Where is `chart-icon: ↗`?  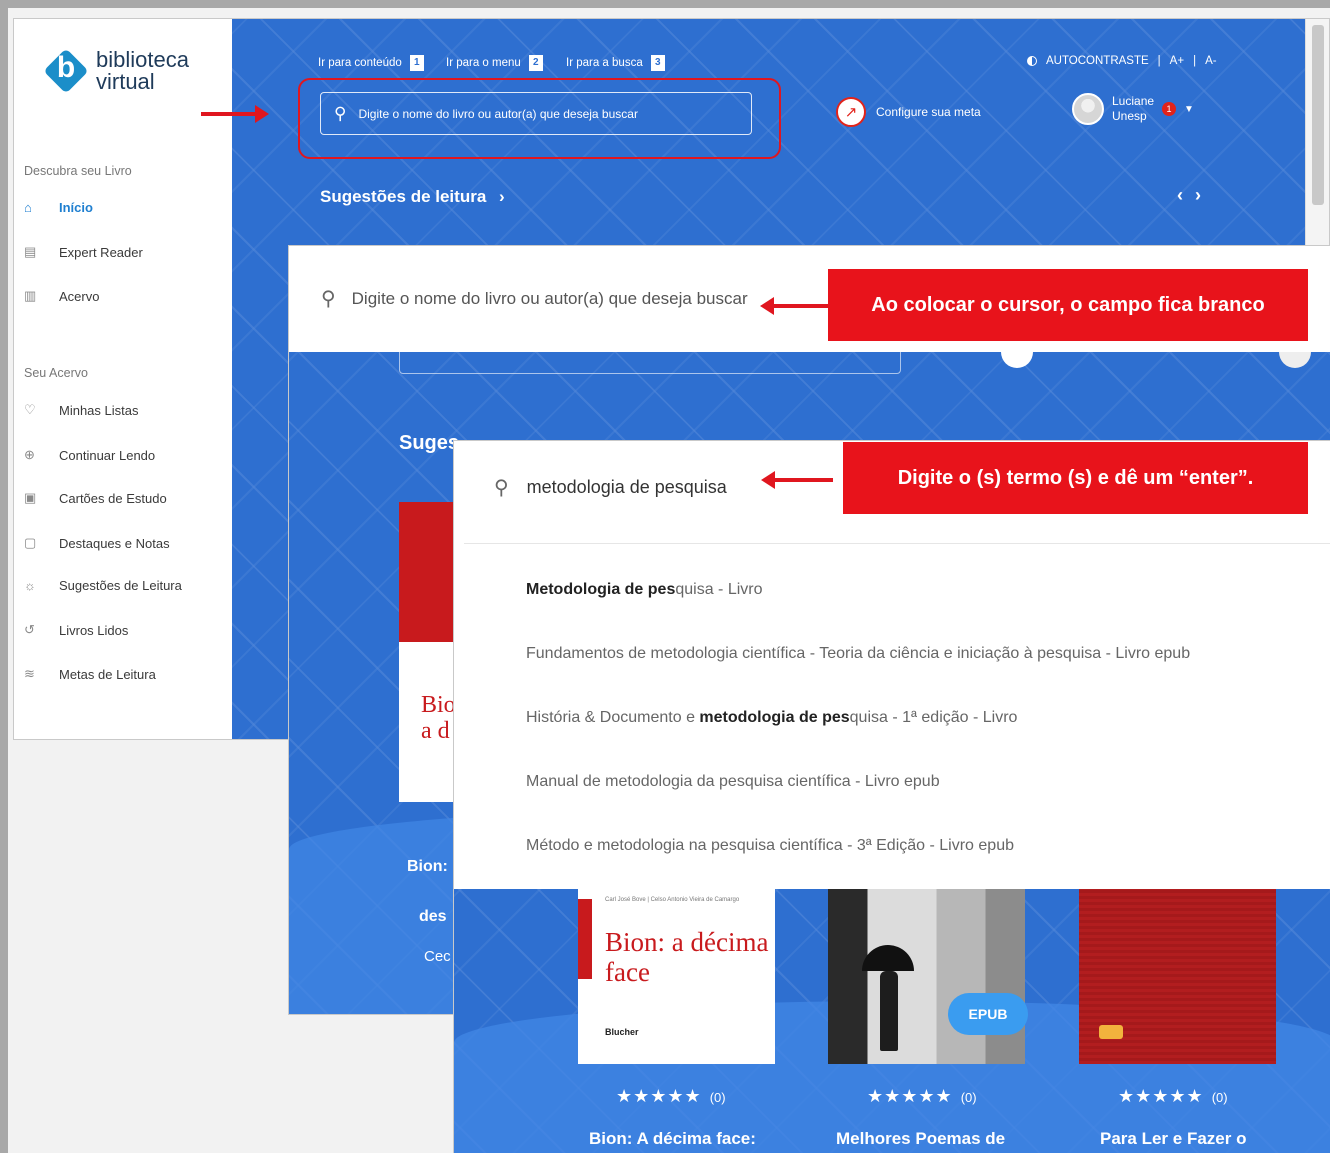
chart-icon: ↗ is located at coordinates (851, 112).